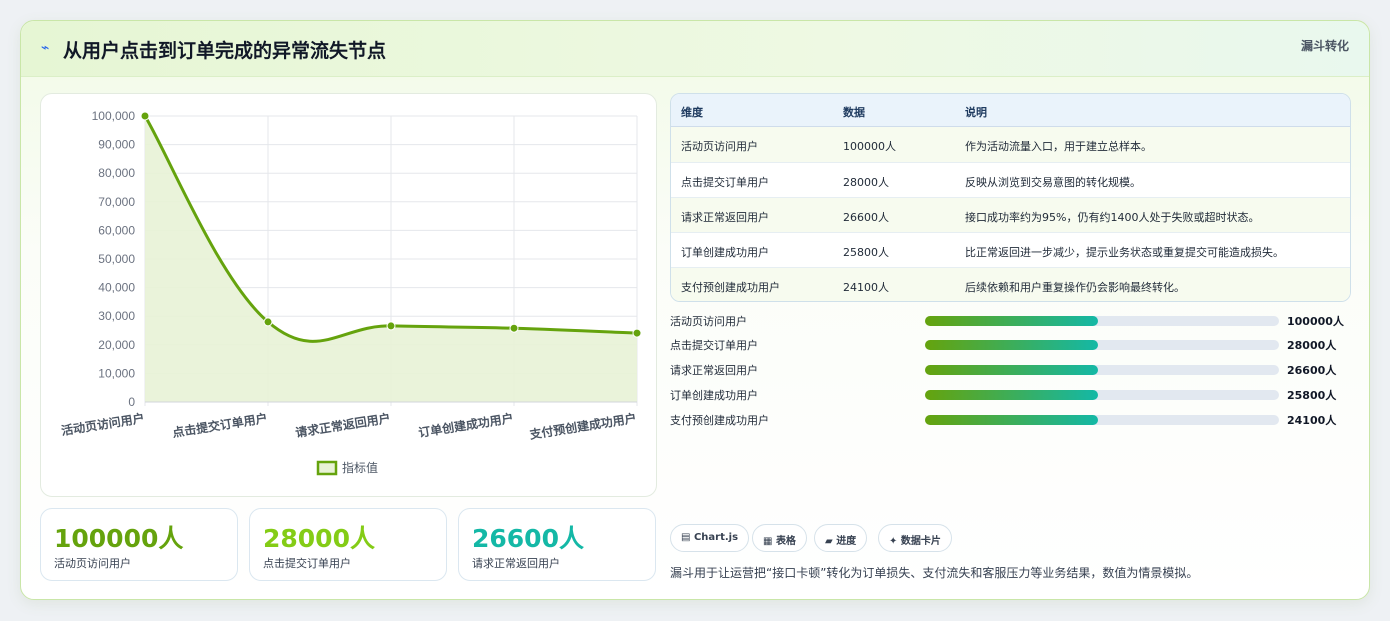 This screenshot has width=1390, height=621. Describe the element at coordinates (116, 373) in the screenshot. I see `y-tick-label: 10,000` at that location.